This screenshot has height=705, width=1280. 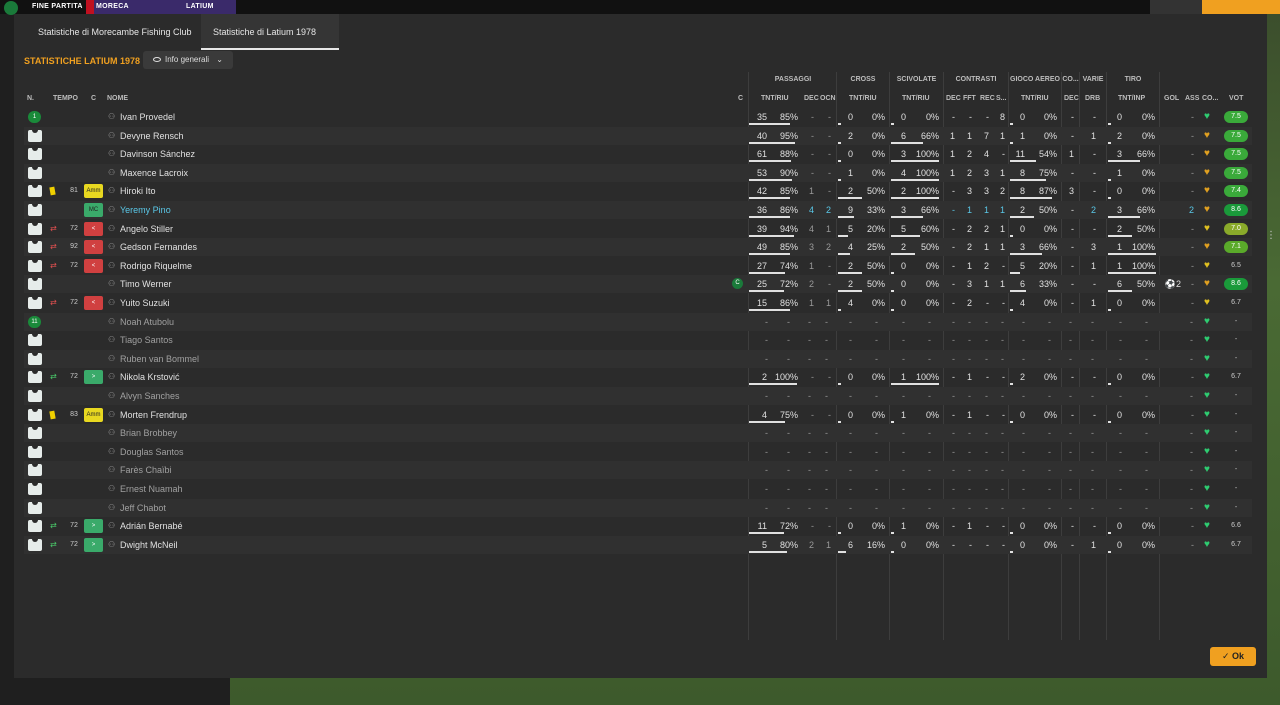 I want to click on player-name: Davinson Sánchez, so click(x=157, y=154).